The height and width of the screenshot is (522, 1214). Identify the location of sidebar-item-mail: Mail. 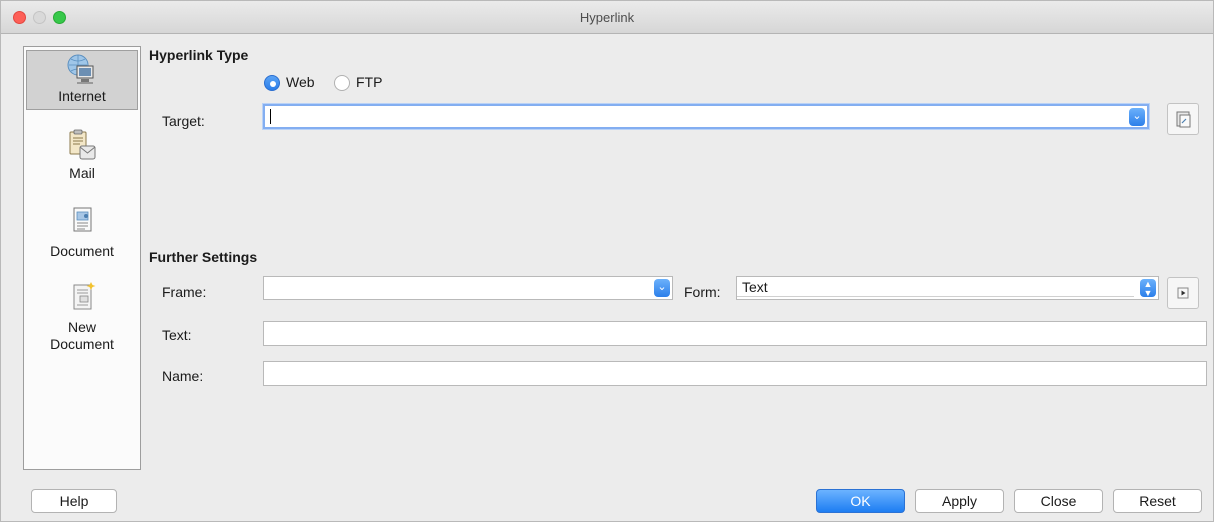
(82, 159).